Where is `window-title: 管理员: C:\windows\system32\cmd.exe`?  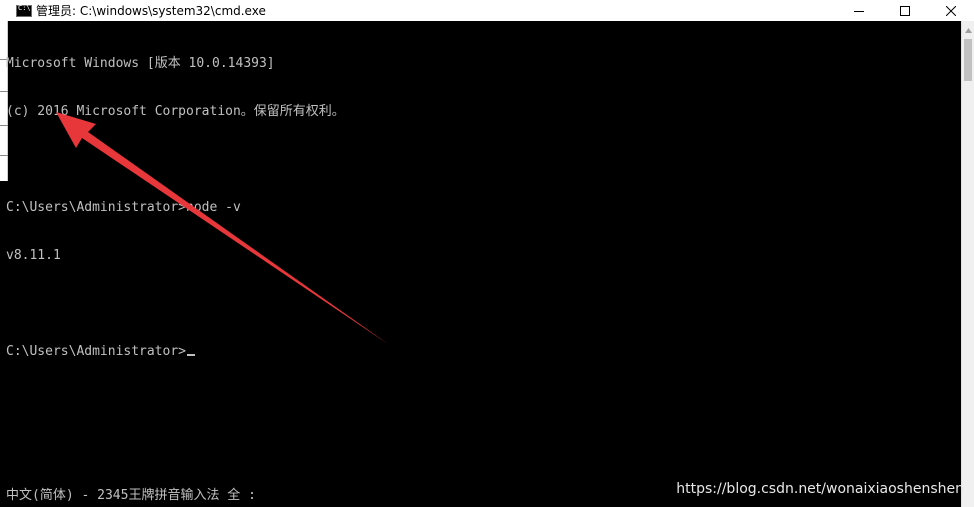
window-title: 管理员: C:\windows\system32\cmd.exe is located at coordinates (151, 11).